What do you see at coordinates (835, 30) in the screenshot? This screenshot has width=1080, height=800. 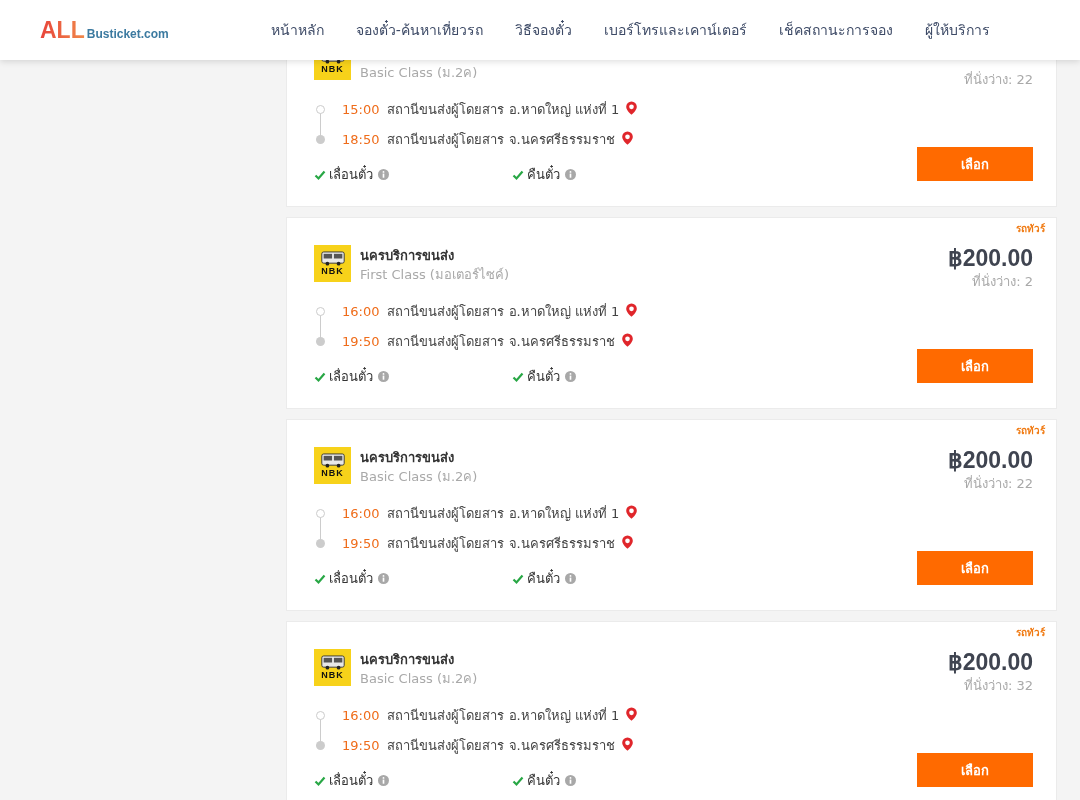 I see `nav-link: เช็คสถานะการจอง` at bounding box center [835, 30].